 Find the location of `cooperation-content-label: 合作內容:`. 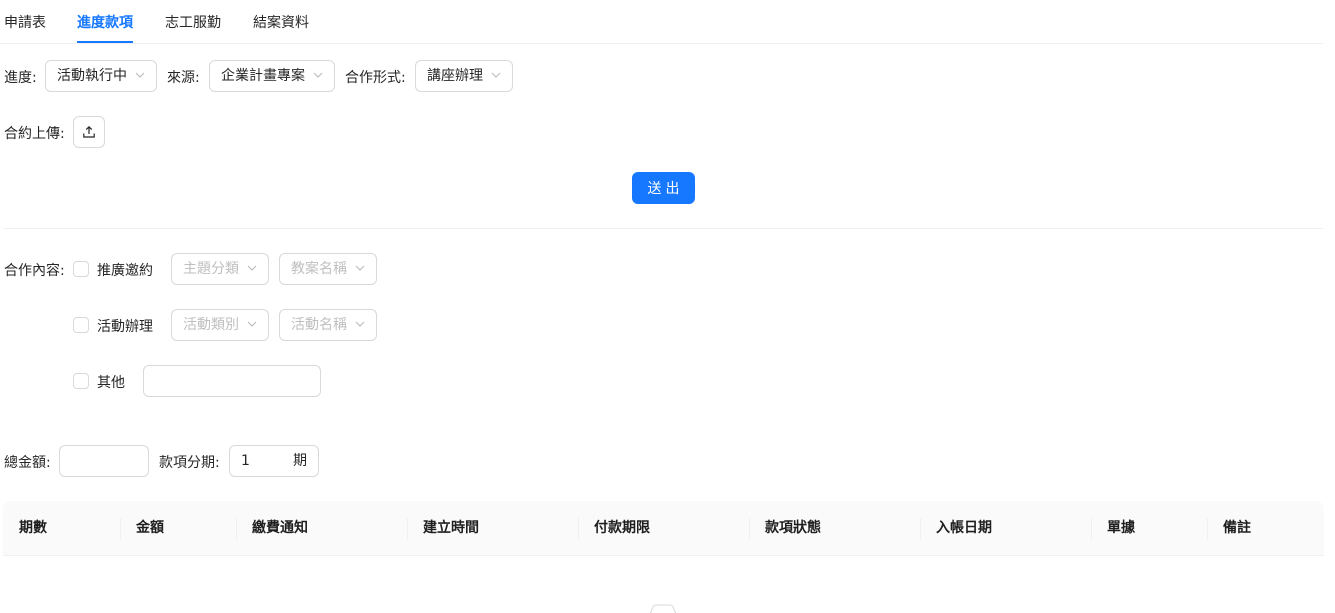

cooperation-content-label: 合作內容: is located at coordinates (34, 271).